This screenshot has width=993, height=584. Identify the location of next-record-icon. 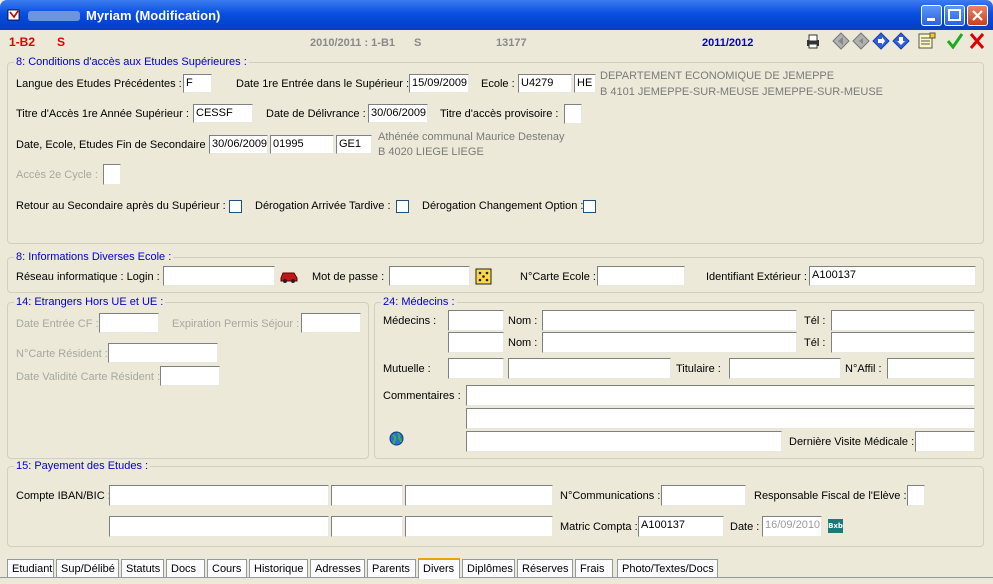
(881, 41).